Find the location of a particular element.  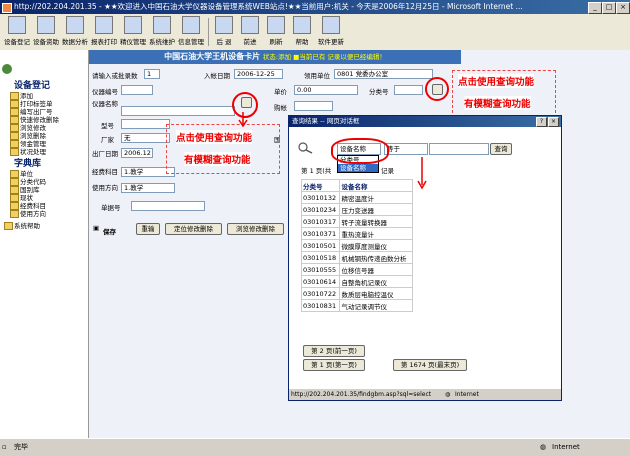

maintenance-icon is located at coordinates (162, 25).